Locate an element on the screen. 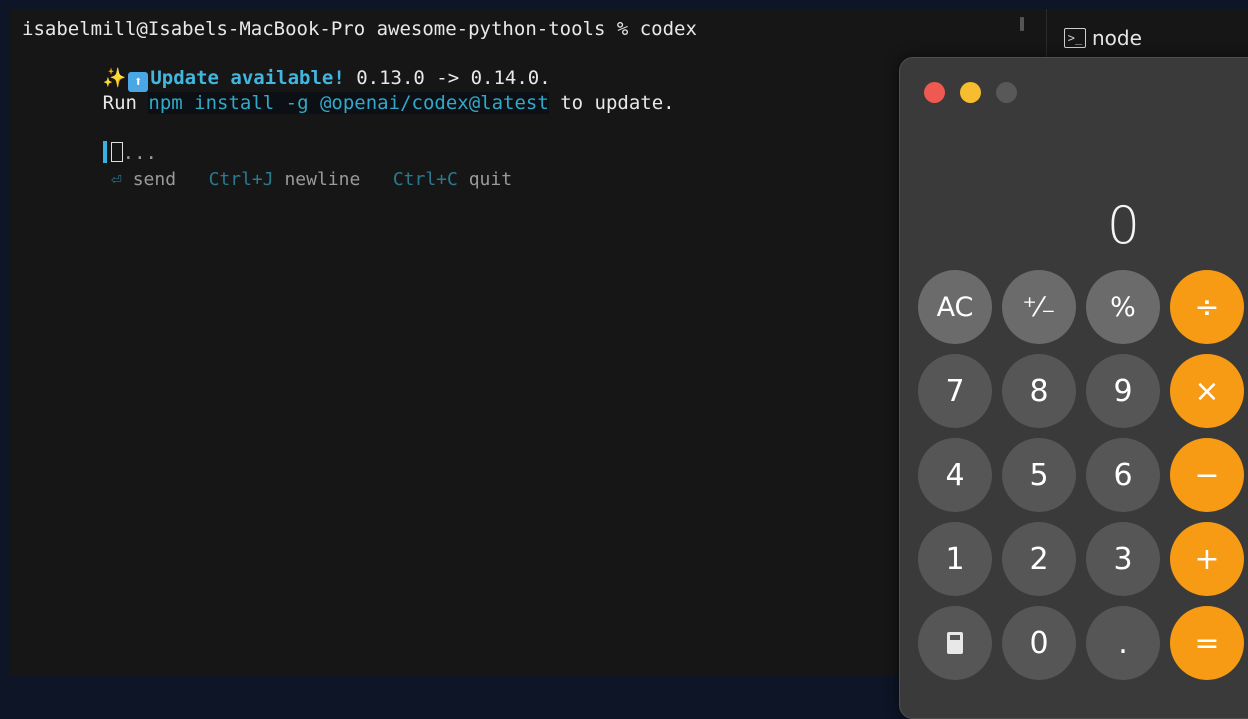 The width and height of the screenshot is (1248, 719). quit-key: Ctrl+C is located at coordinates (425, 179).